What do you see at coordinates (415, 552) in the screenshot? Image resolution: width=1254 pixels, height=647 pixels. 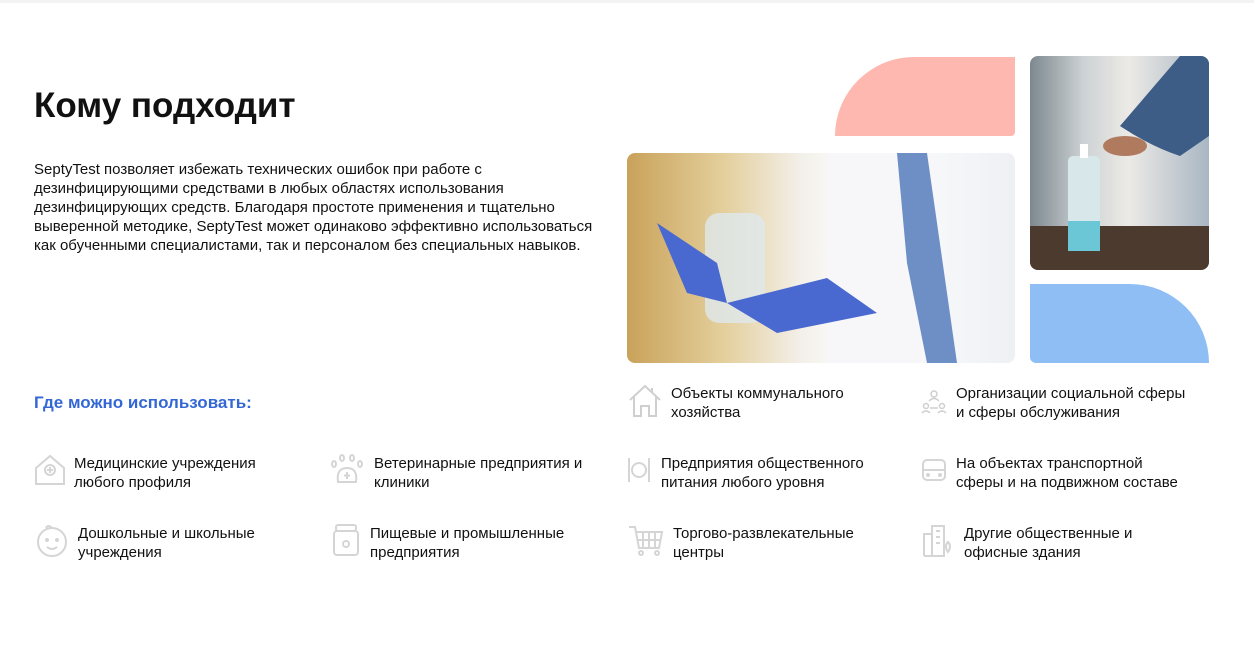 I see `item-line: предприятия` at bounding box center [415, 552].